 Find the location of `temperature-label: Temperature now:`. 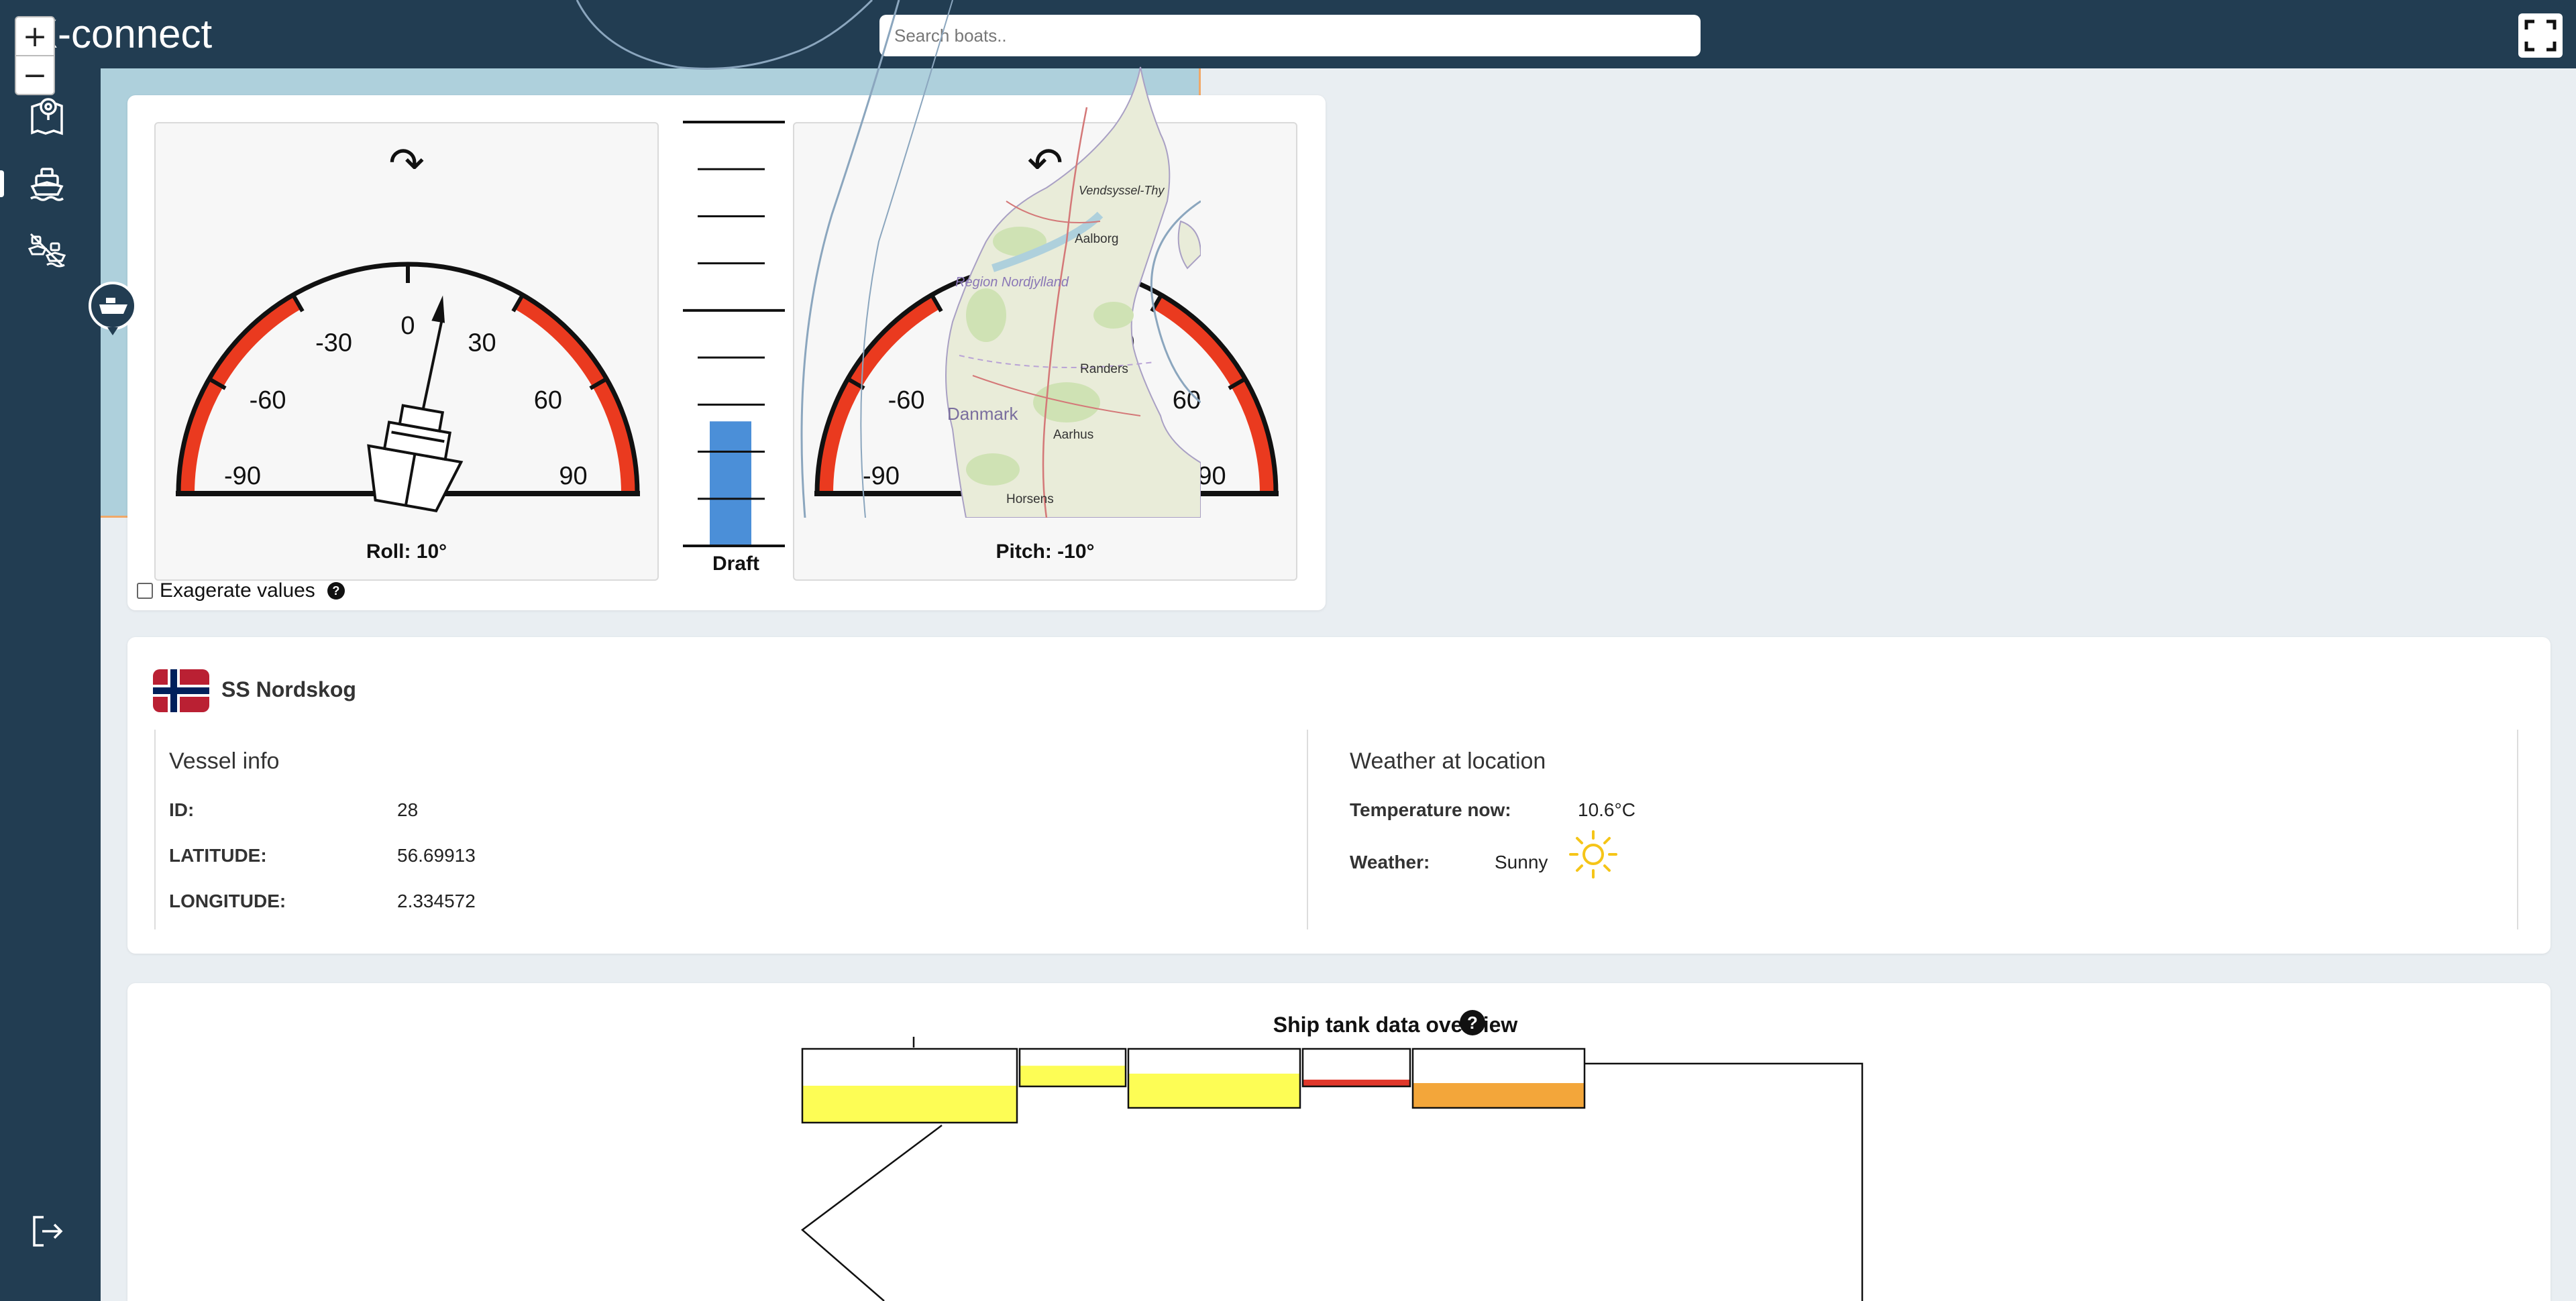

temperature-label: Temperature now: is located at coordinates (1430, 809).